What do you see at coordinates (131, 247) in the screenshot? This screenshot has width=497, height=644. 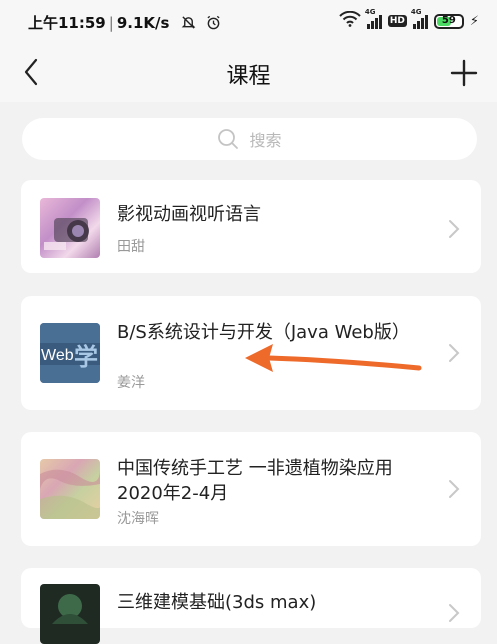 I see `course-teacher: 田甜` at bounding box center [131, 247].